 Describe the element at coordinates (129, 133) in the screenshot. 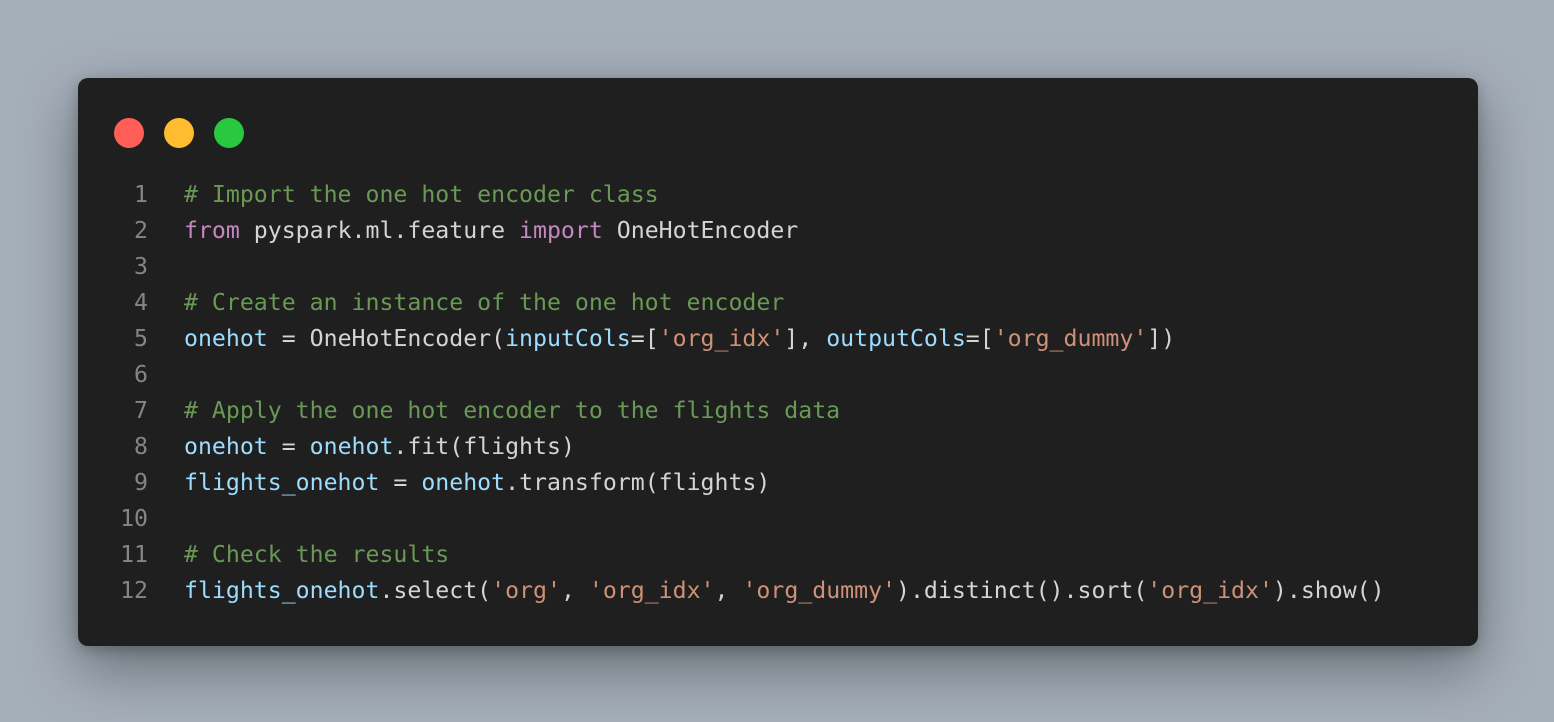

I see `close-button` at that location.